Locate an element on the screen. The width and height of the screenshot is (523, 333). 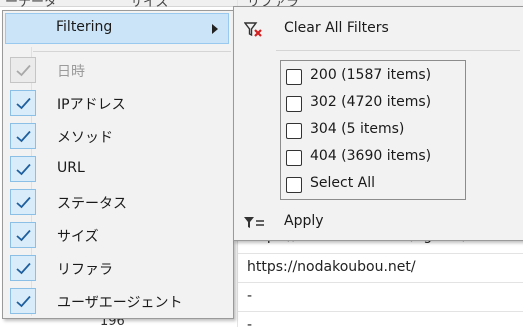
apply-filter-item: Apply is located at coordinates (304, 221).